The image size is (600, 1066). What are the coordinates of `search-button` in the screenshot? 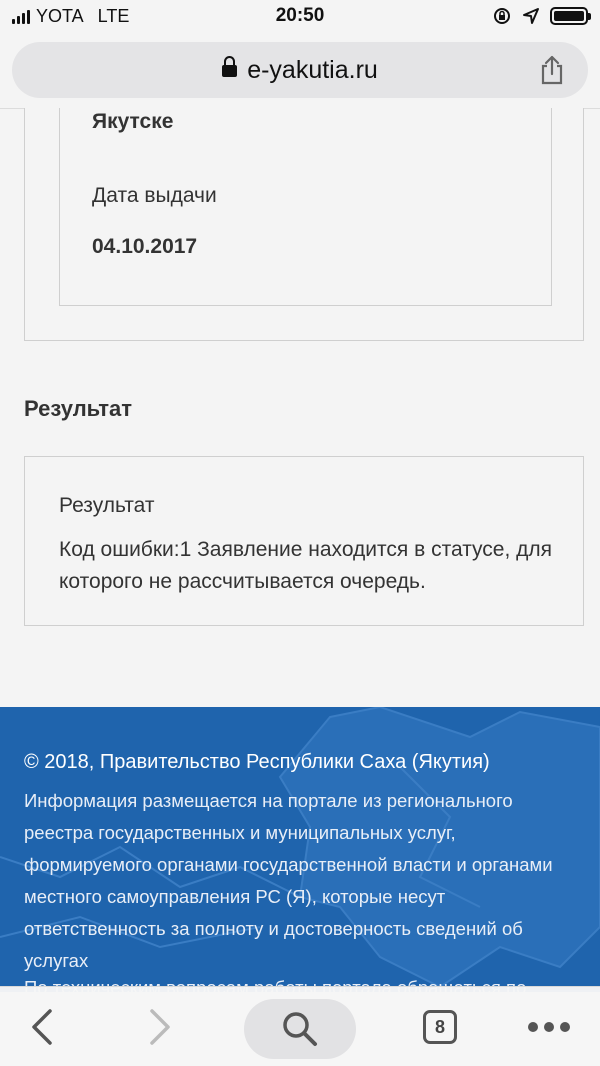 It's located at (300, 1029).